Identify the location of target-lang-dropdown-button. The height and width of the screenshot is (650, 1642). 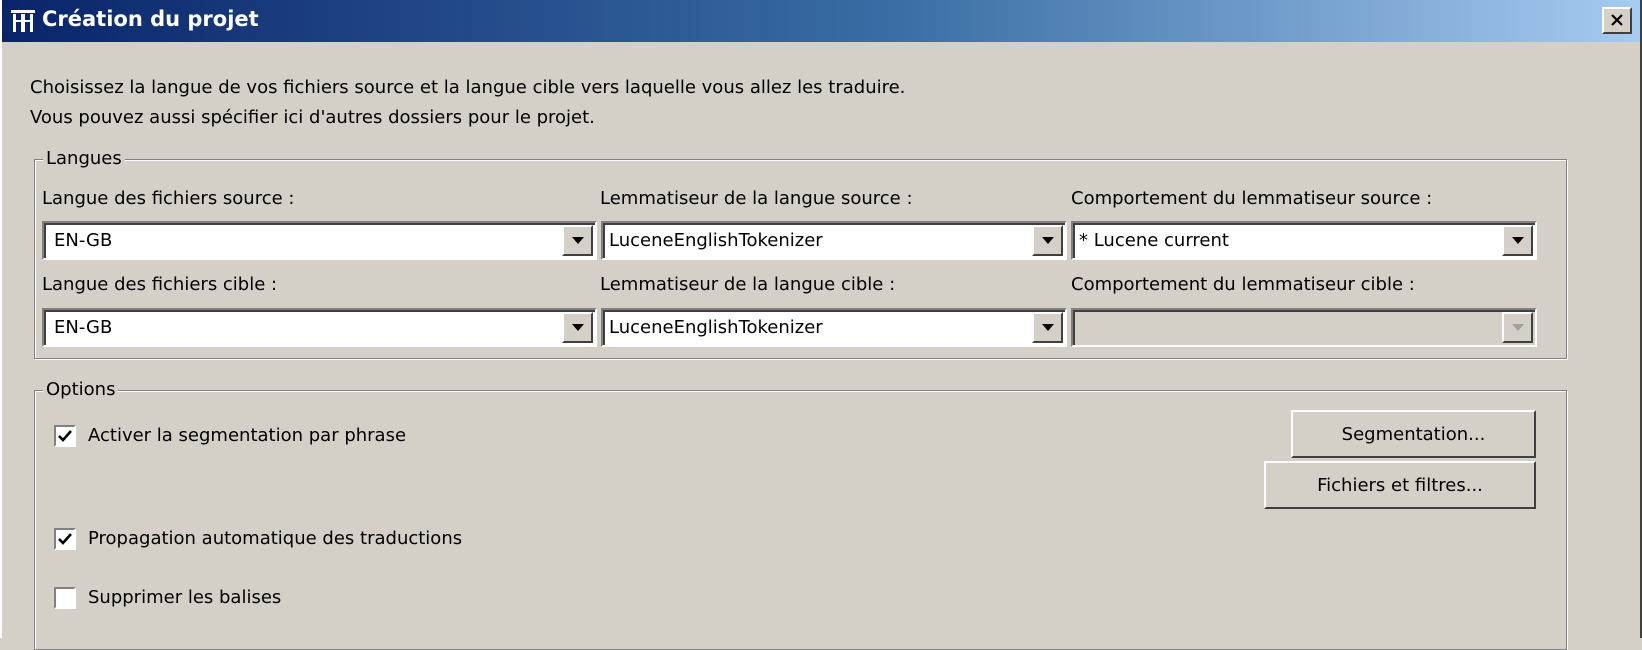
(577, 327).